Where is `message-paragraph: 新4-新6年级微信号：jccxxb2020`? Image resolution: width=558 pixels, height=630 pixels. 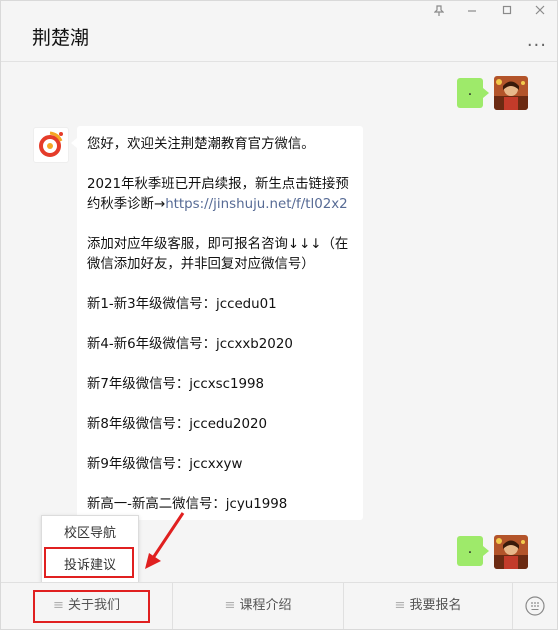
message-paragraph: 新4-新6年级微信号：jccxxb2020 is located at coordinates (190, 344).